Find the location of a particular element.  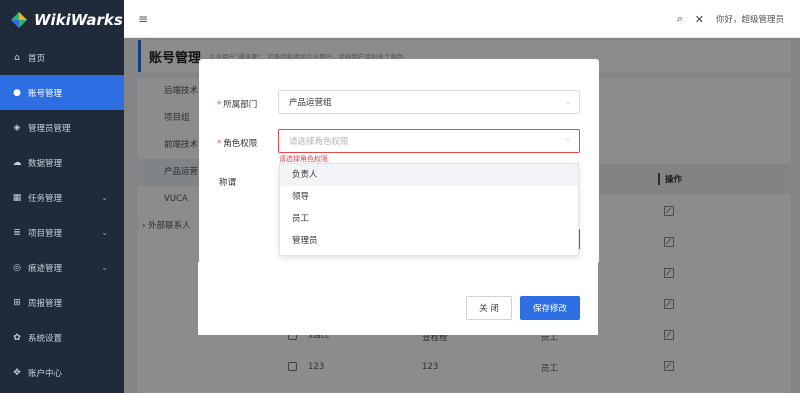

calendar-icon: ⊞ is located at coordinates (17, 302).